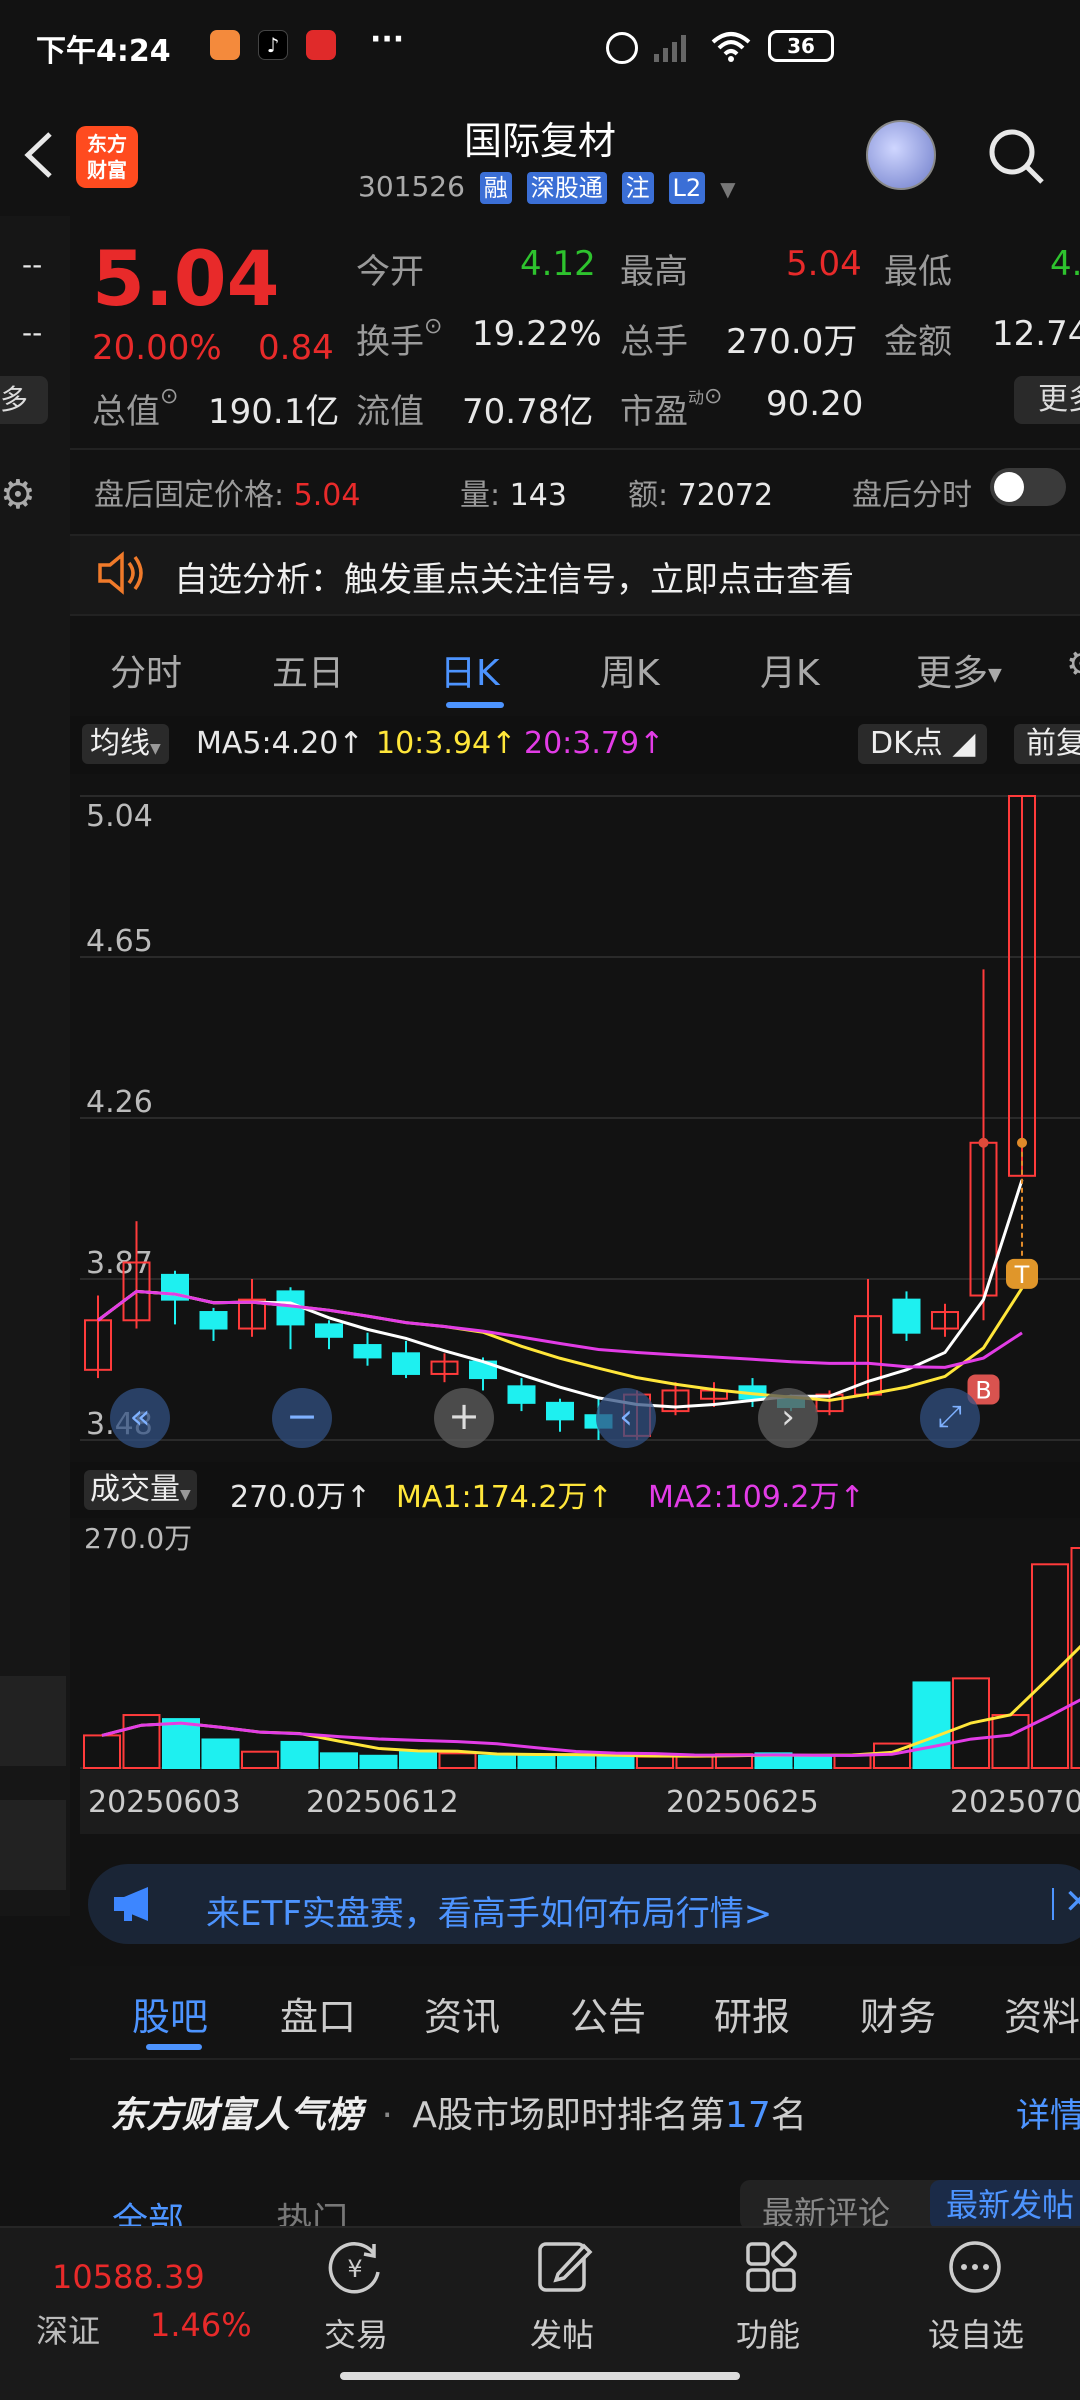  I want to click on search-icon, so click(1016, 156).